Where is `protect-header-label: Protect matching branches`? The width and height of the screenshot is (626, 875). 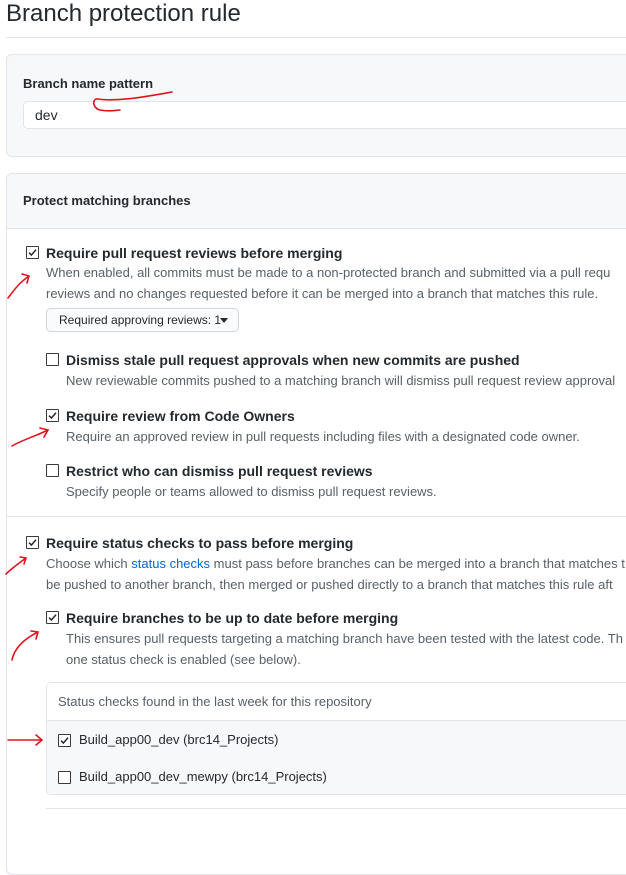
protect-header-label: Protect matching branches is located at coordinates (107, 200).